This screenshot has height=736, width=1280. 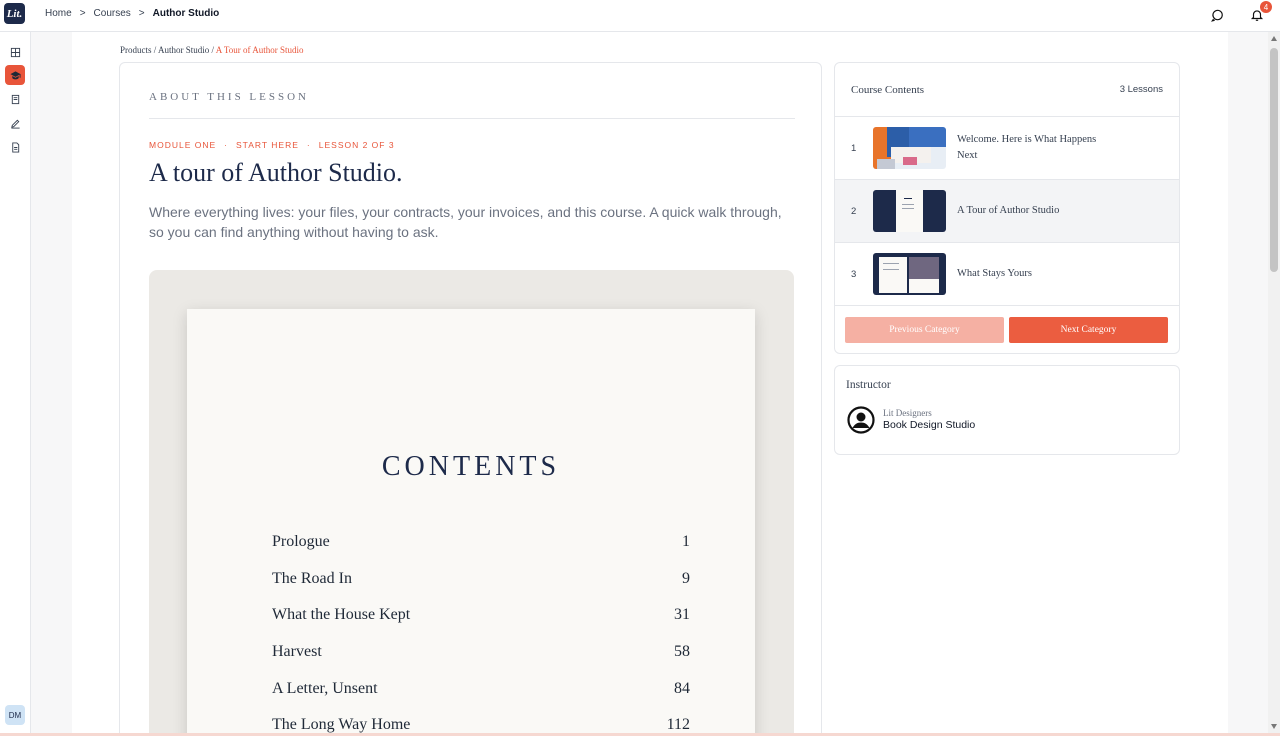 I want to click on toc-row: Prologue 1, so click(x=481, y=551).